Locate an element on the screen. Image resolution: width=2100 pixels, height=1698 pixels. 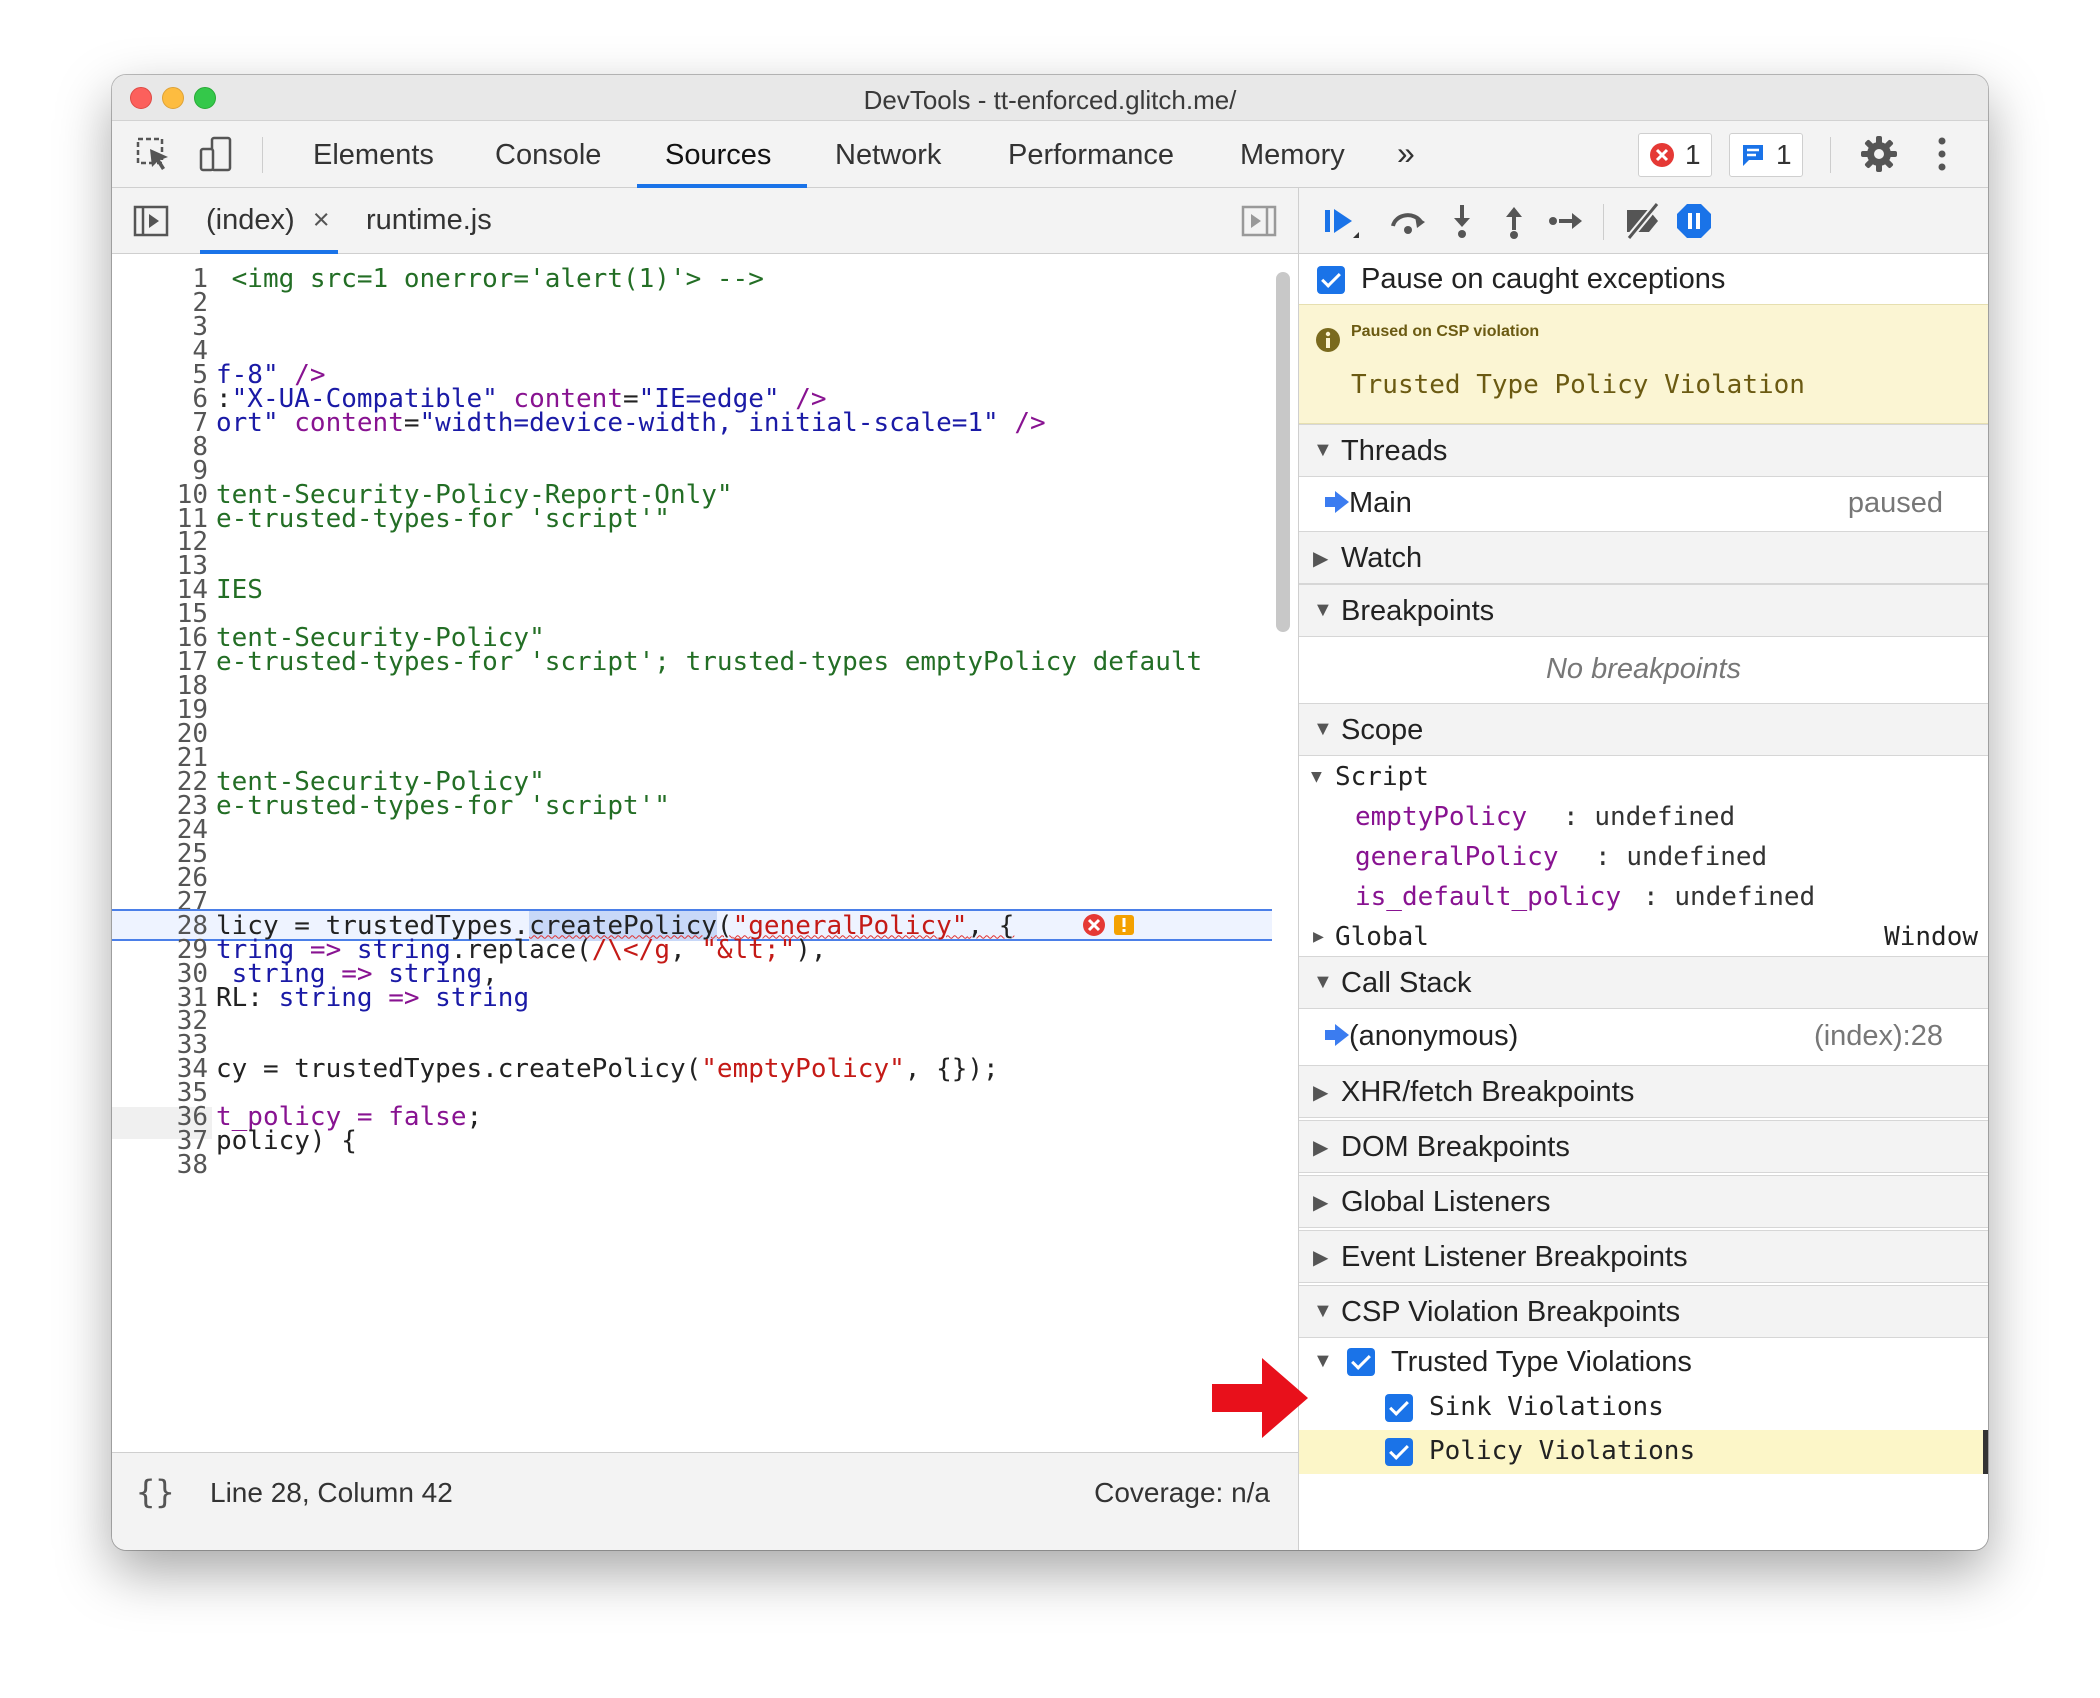
coverage-status: Coverage: n/a is located at coordinates (1182, 1492).